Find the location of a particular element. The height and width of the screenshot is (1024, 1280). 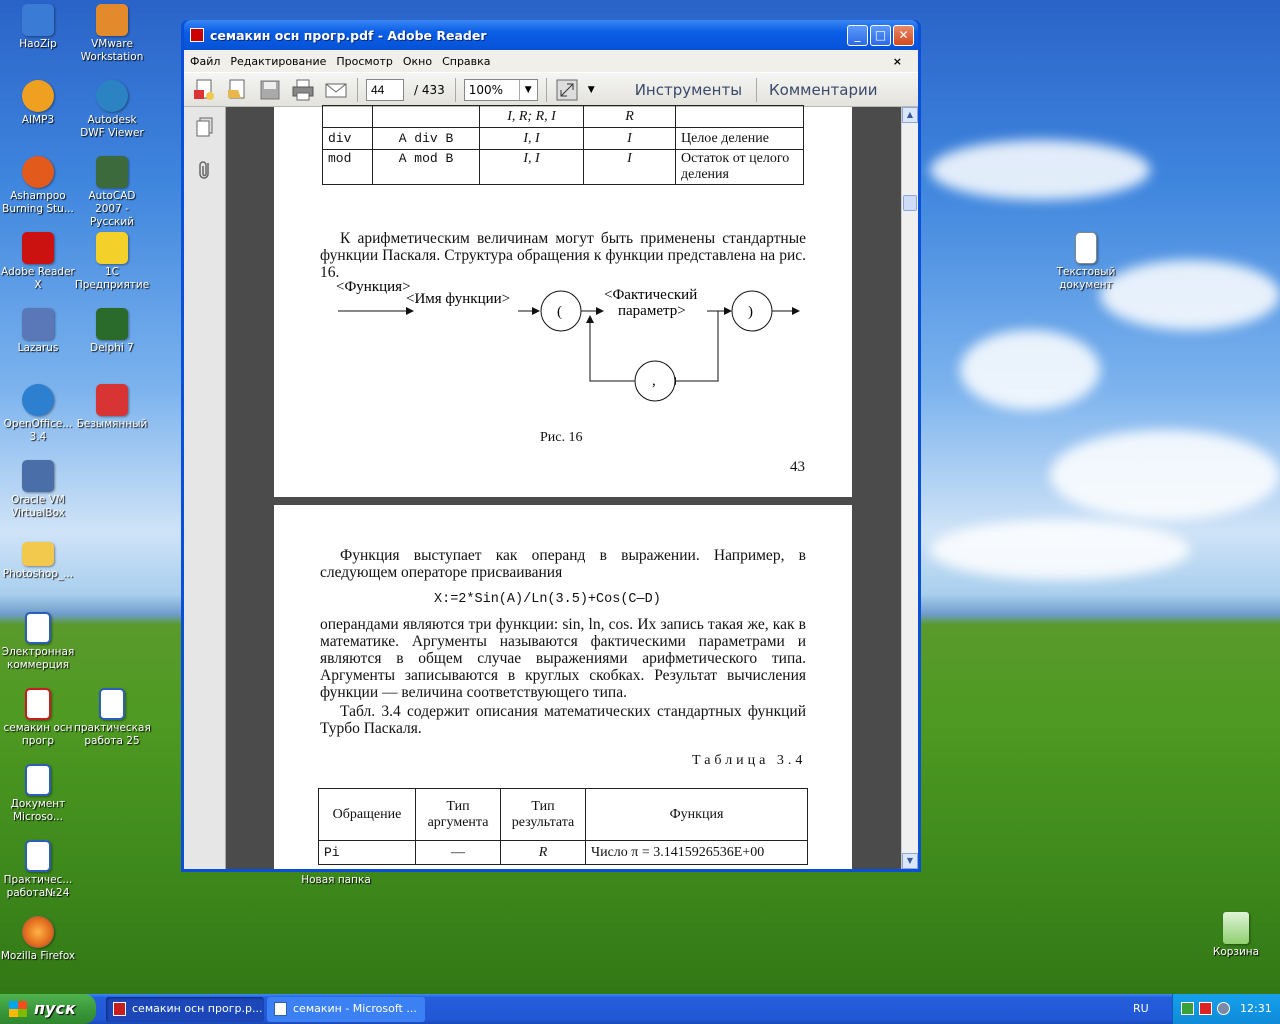

table-cell is located at coordinates (426, 116).